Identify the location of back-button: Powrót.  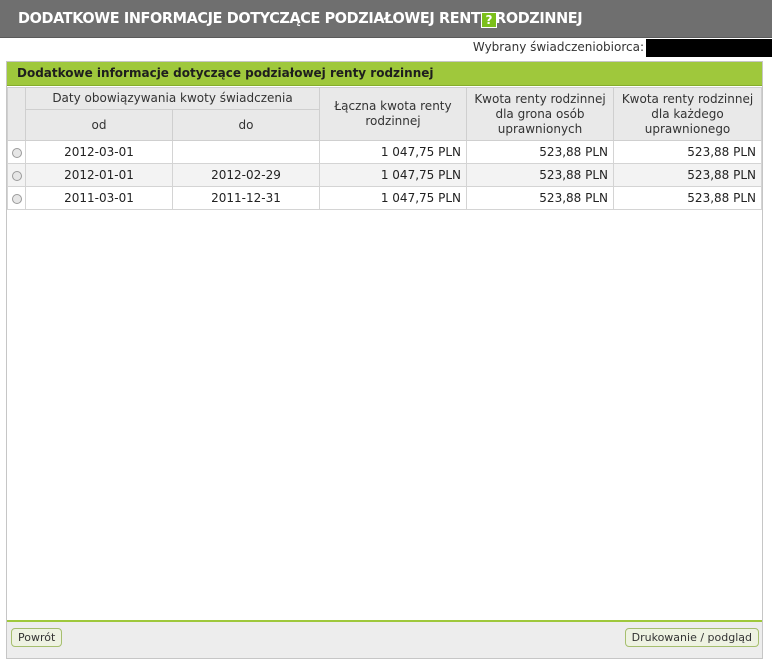
(37, 637).